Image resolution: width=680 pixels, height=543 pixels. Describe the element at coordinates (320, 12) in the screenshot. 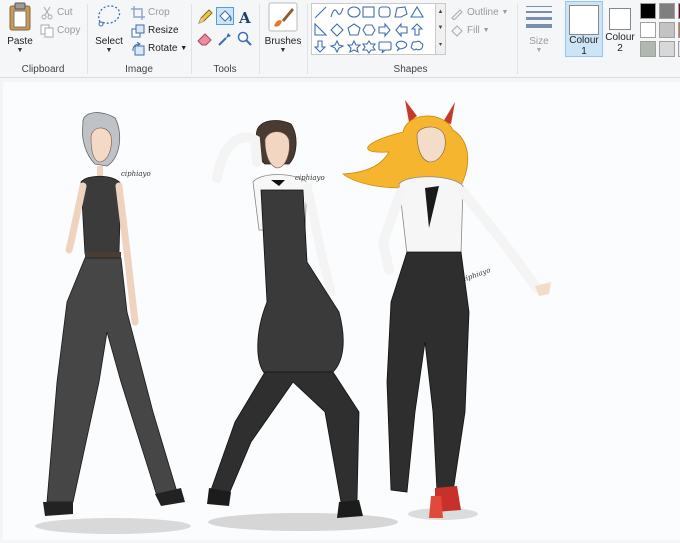

I see `line-shape` at that location.